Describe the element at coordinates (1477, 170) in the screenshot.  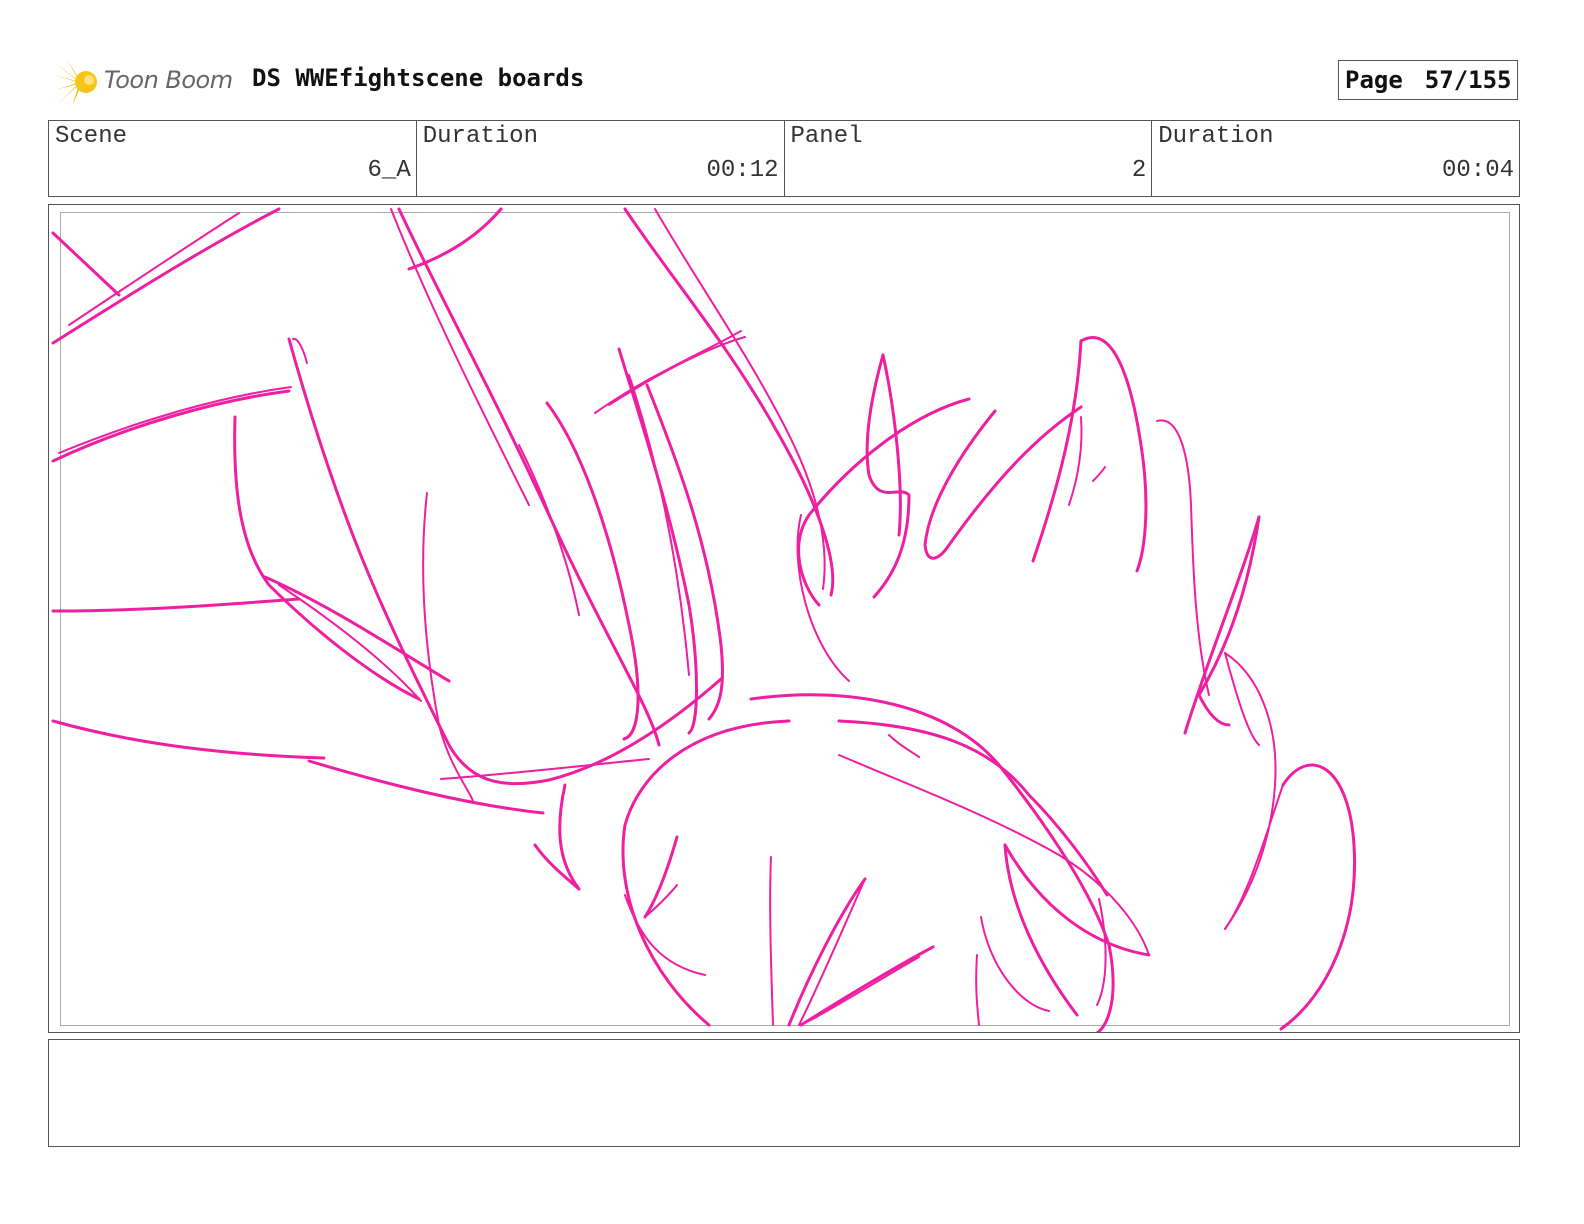
I see `panel-duration-value: 00:04` at that location.